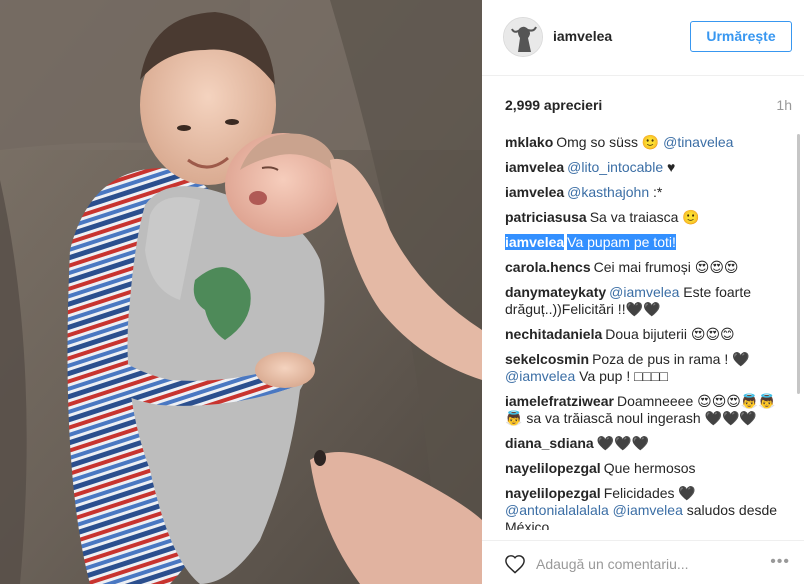 This screenshot has width=804, height=584. What do you see at coordinates (741, 36) in the screenshot?
I see `follow-button: Urmărește` at bounding box center [741, 36].